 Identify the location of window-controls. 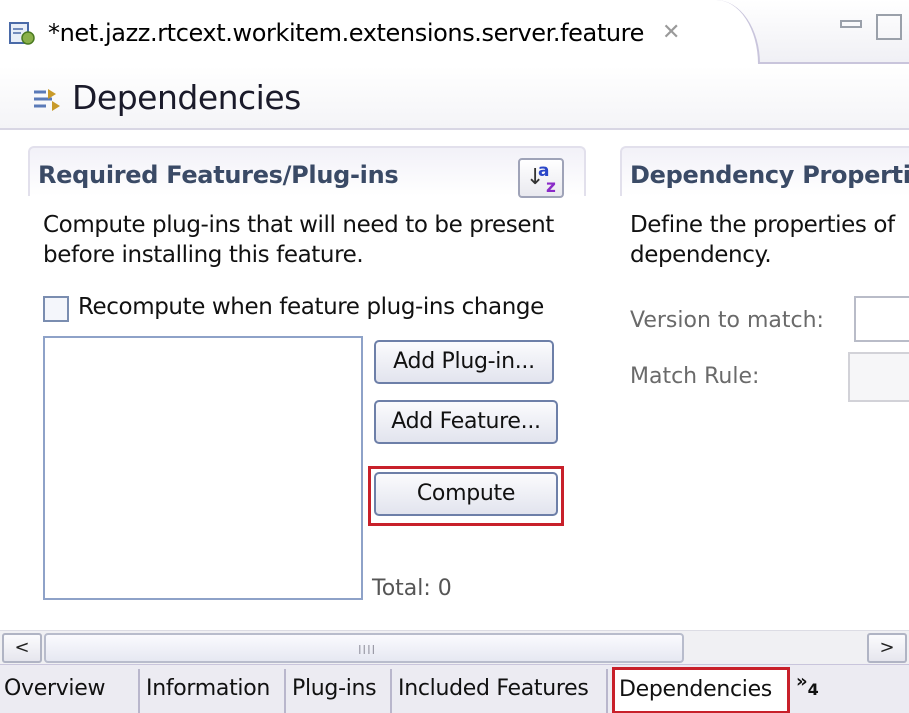
(869, 29).